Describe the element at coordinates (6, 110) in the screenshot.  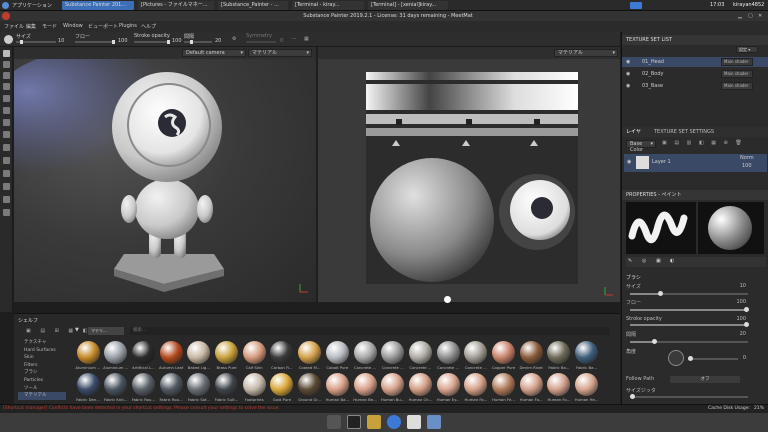
I see `clone-tool-icon` at that location.